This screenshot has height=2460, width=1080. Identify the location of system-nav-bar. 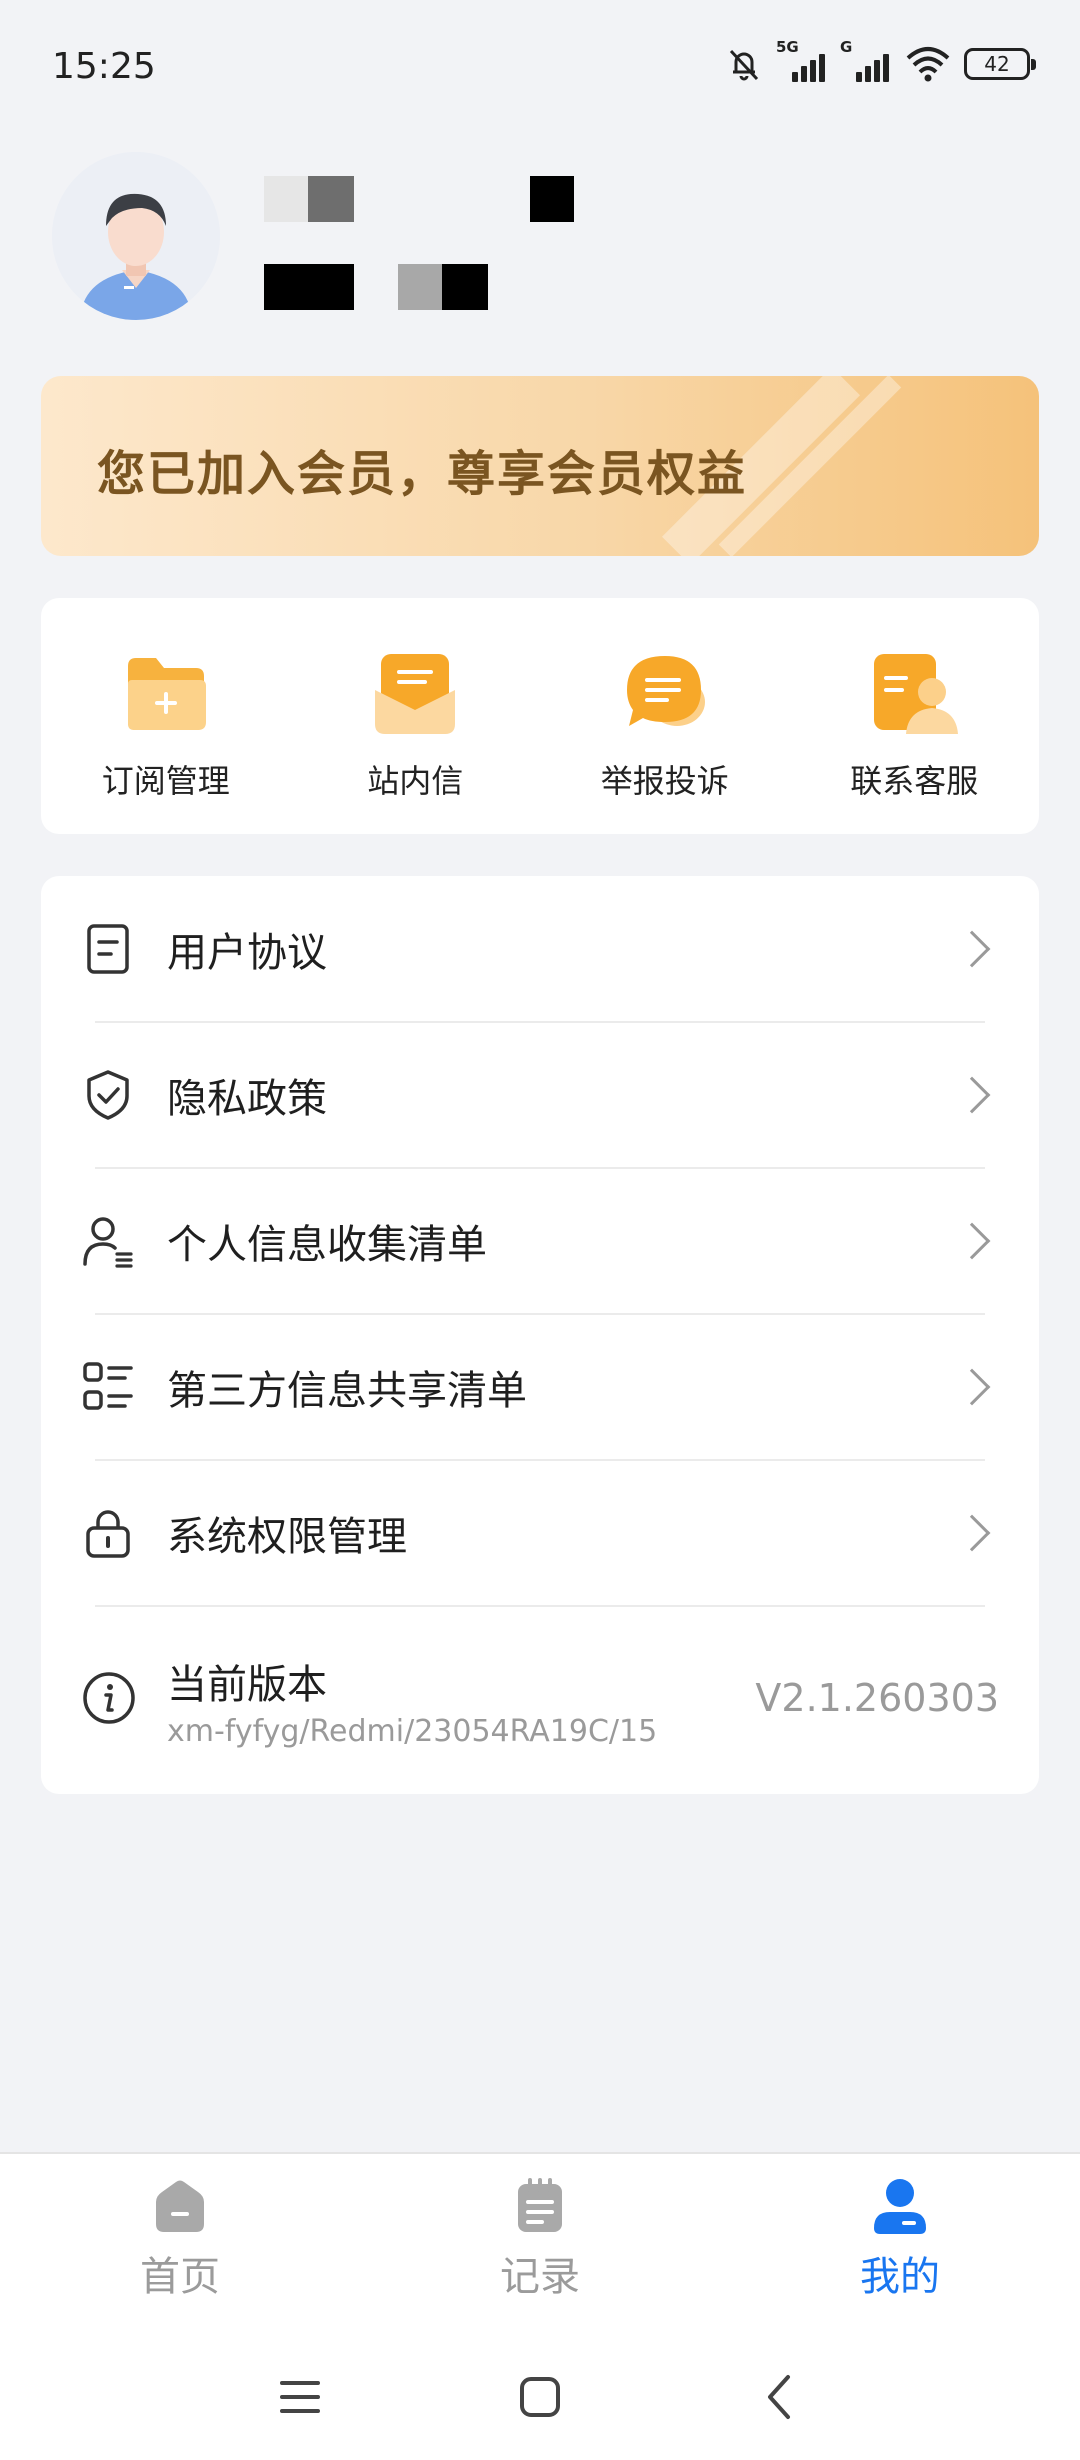
(540, 2396).